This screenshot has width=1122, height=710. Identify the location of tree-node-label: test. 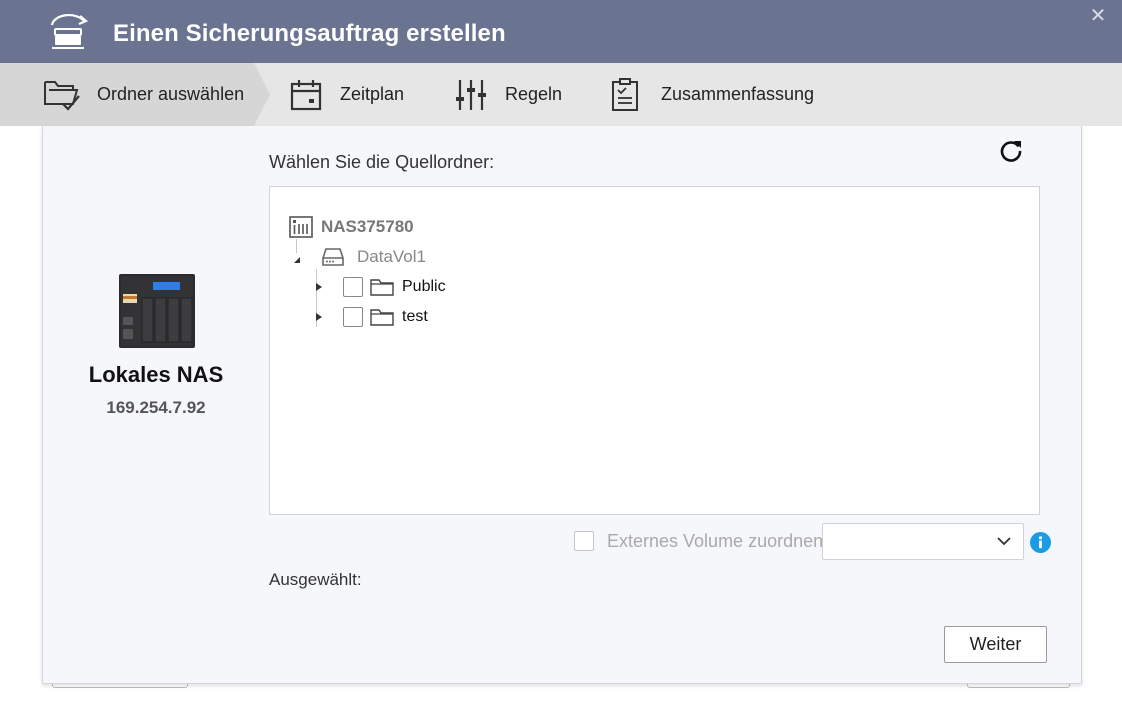
(415, 316).